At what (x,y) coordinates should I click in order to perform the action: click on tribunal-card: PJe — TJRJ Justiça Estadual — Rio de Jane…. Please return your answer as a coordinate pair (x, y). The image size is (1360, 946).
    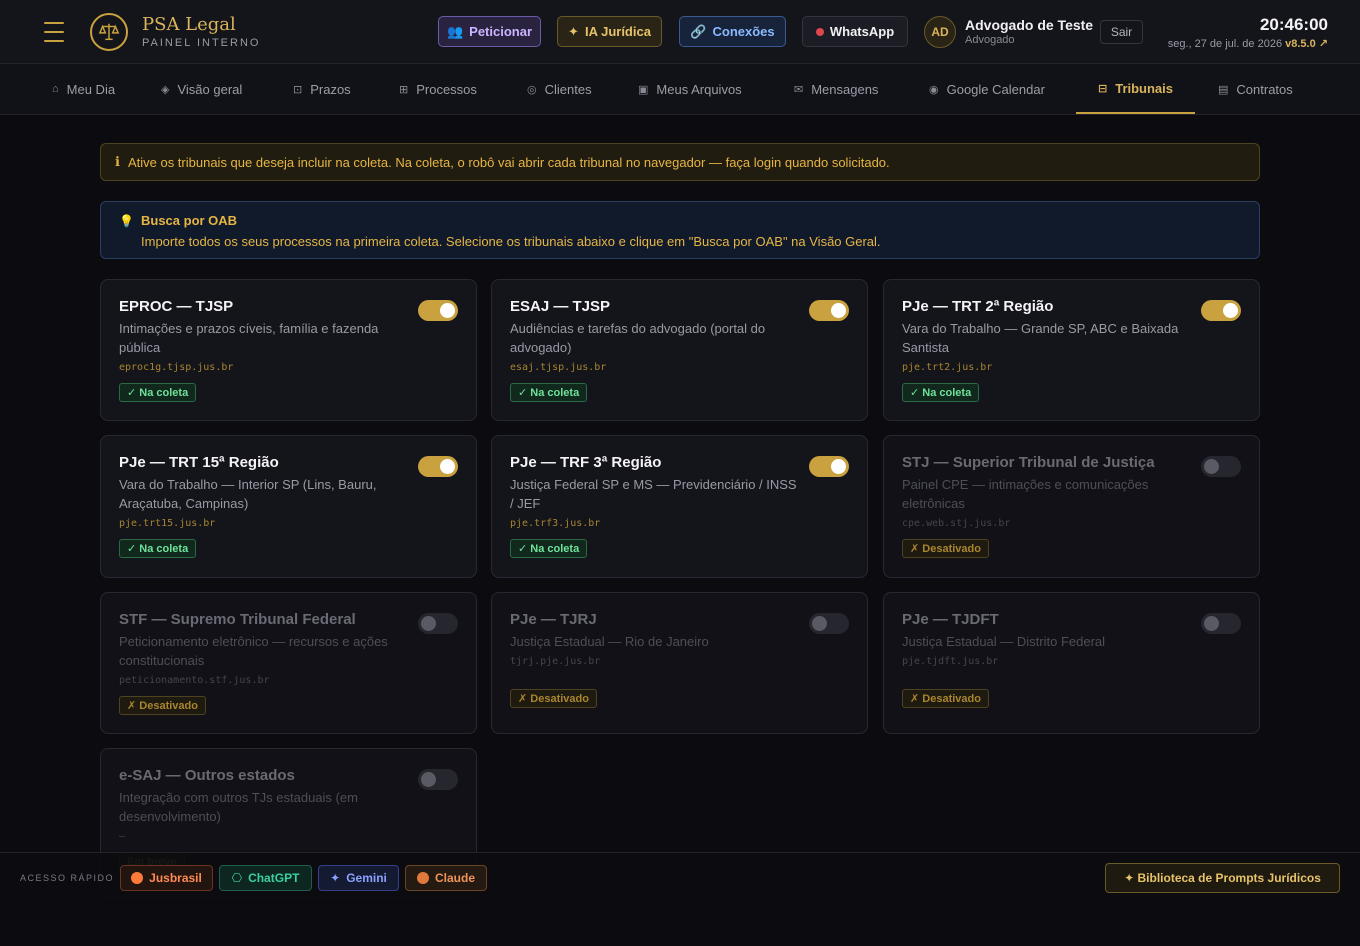
    Looking at the image, I should click on (679, 663).